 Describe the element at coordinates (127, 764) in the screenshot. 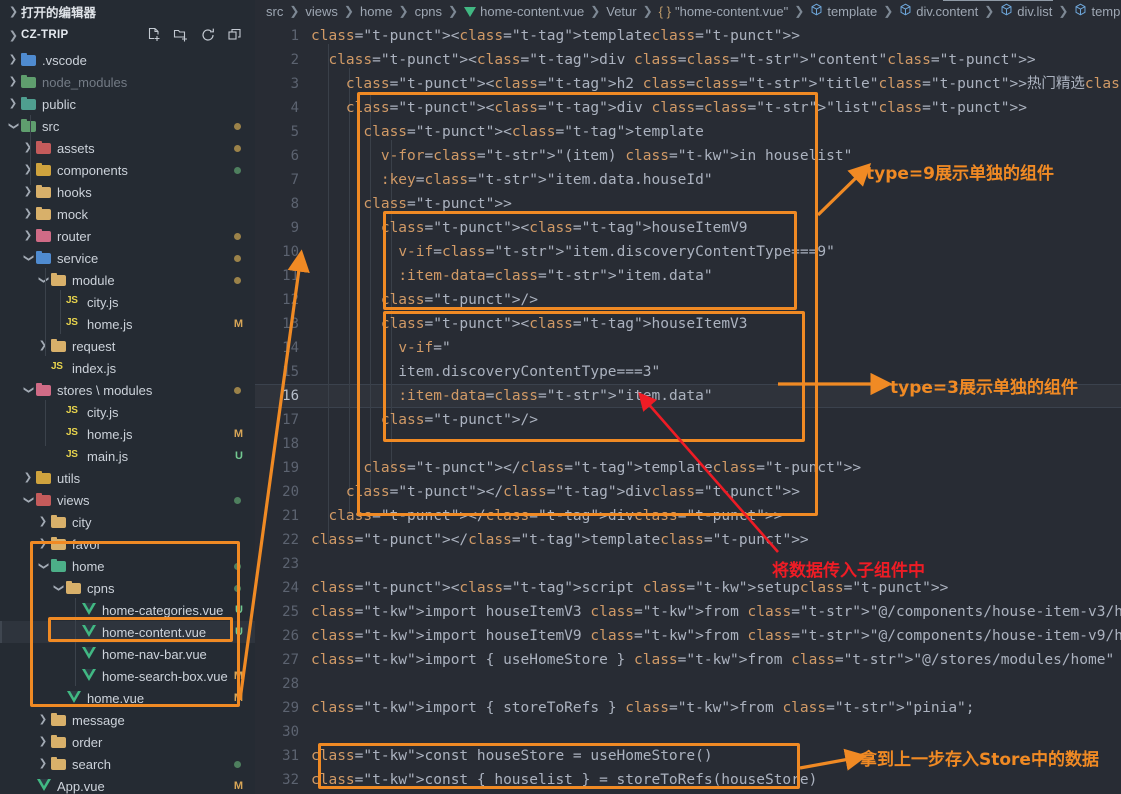

I see `tree-item-search: ❯ search` at that location.